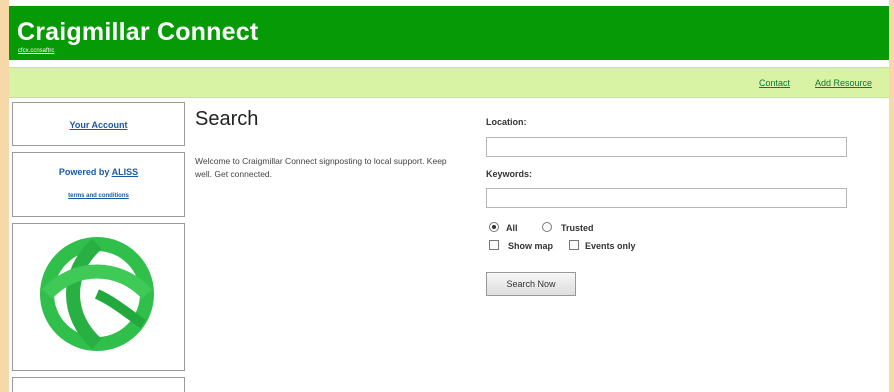 The image size is (894, 392). I want to click on your-account-link: Your Account, so click(98, 125).